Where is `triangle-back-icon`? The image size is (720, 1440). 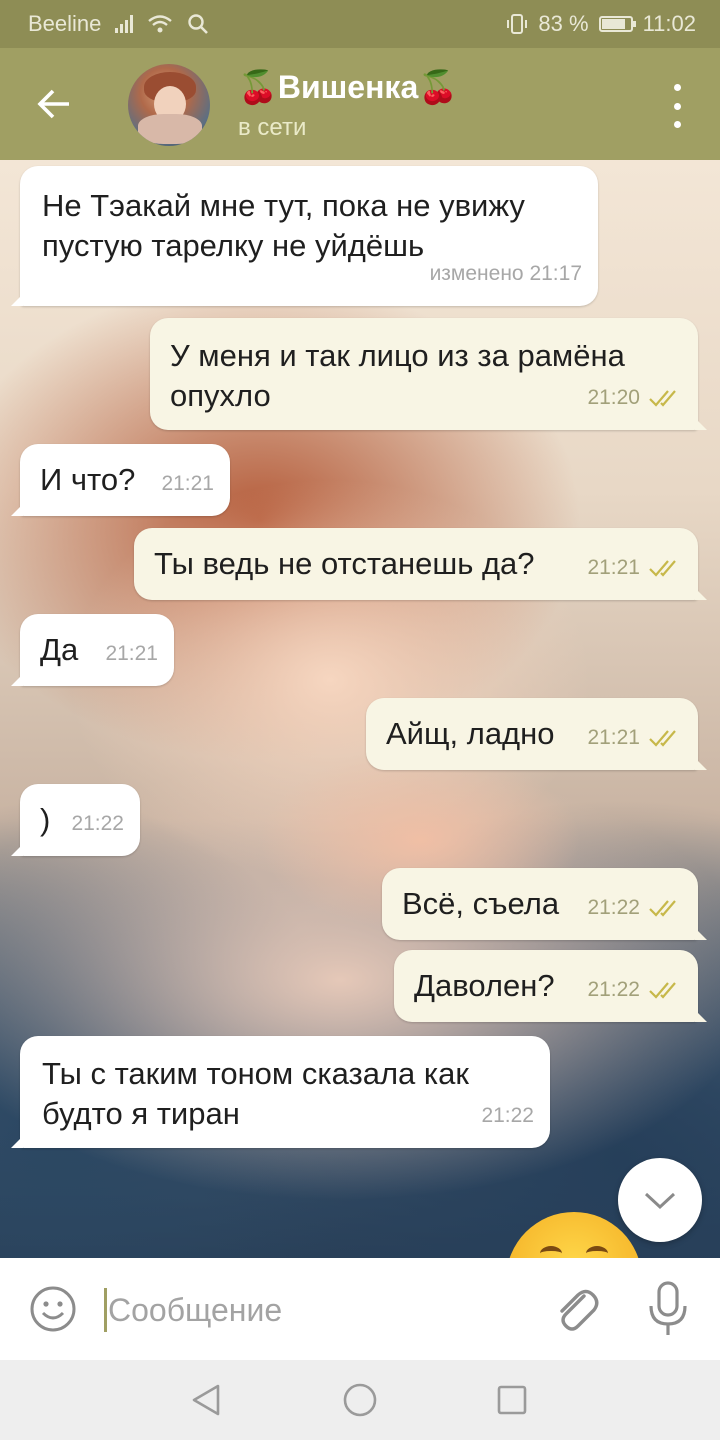
triangle-back-icon is located at coordinates (206, 1400).